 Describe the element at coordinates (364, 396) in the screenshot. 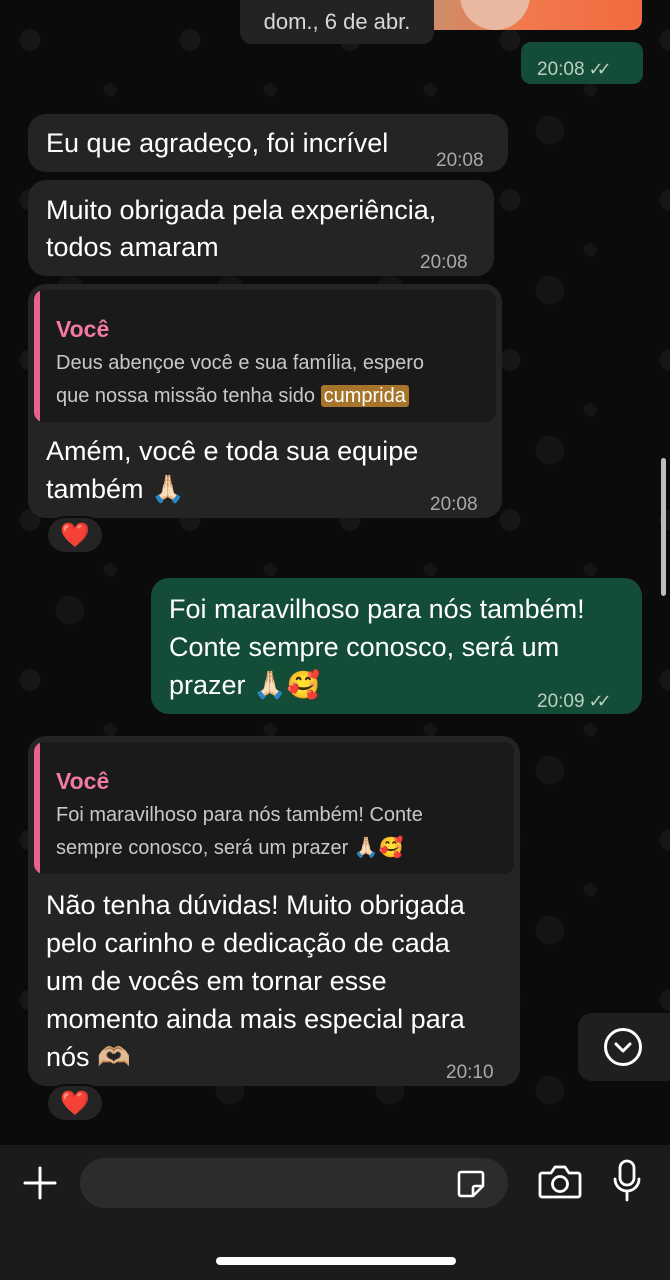

I see `search-highlight: cumprida` at that location.